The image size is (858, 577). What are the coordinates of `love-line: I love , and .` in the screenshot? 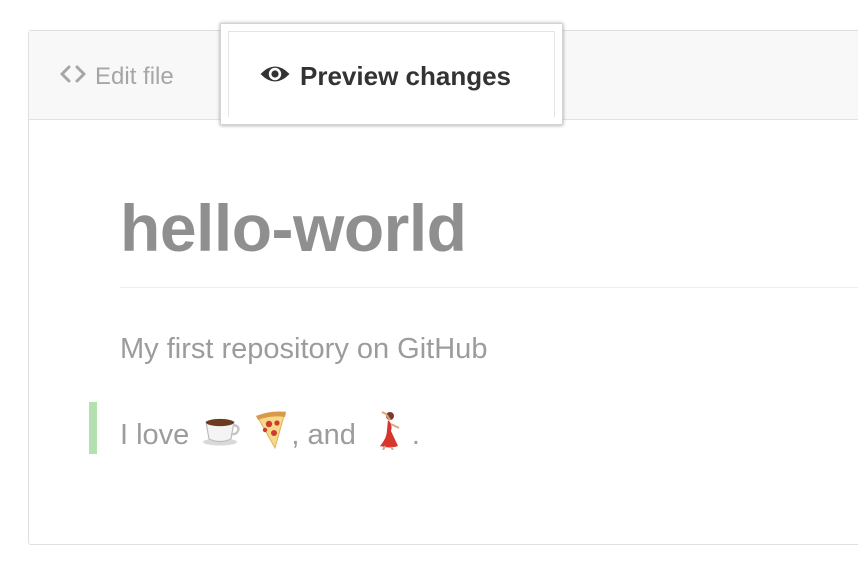 It's located at (270, 434).